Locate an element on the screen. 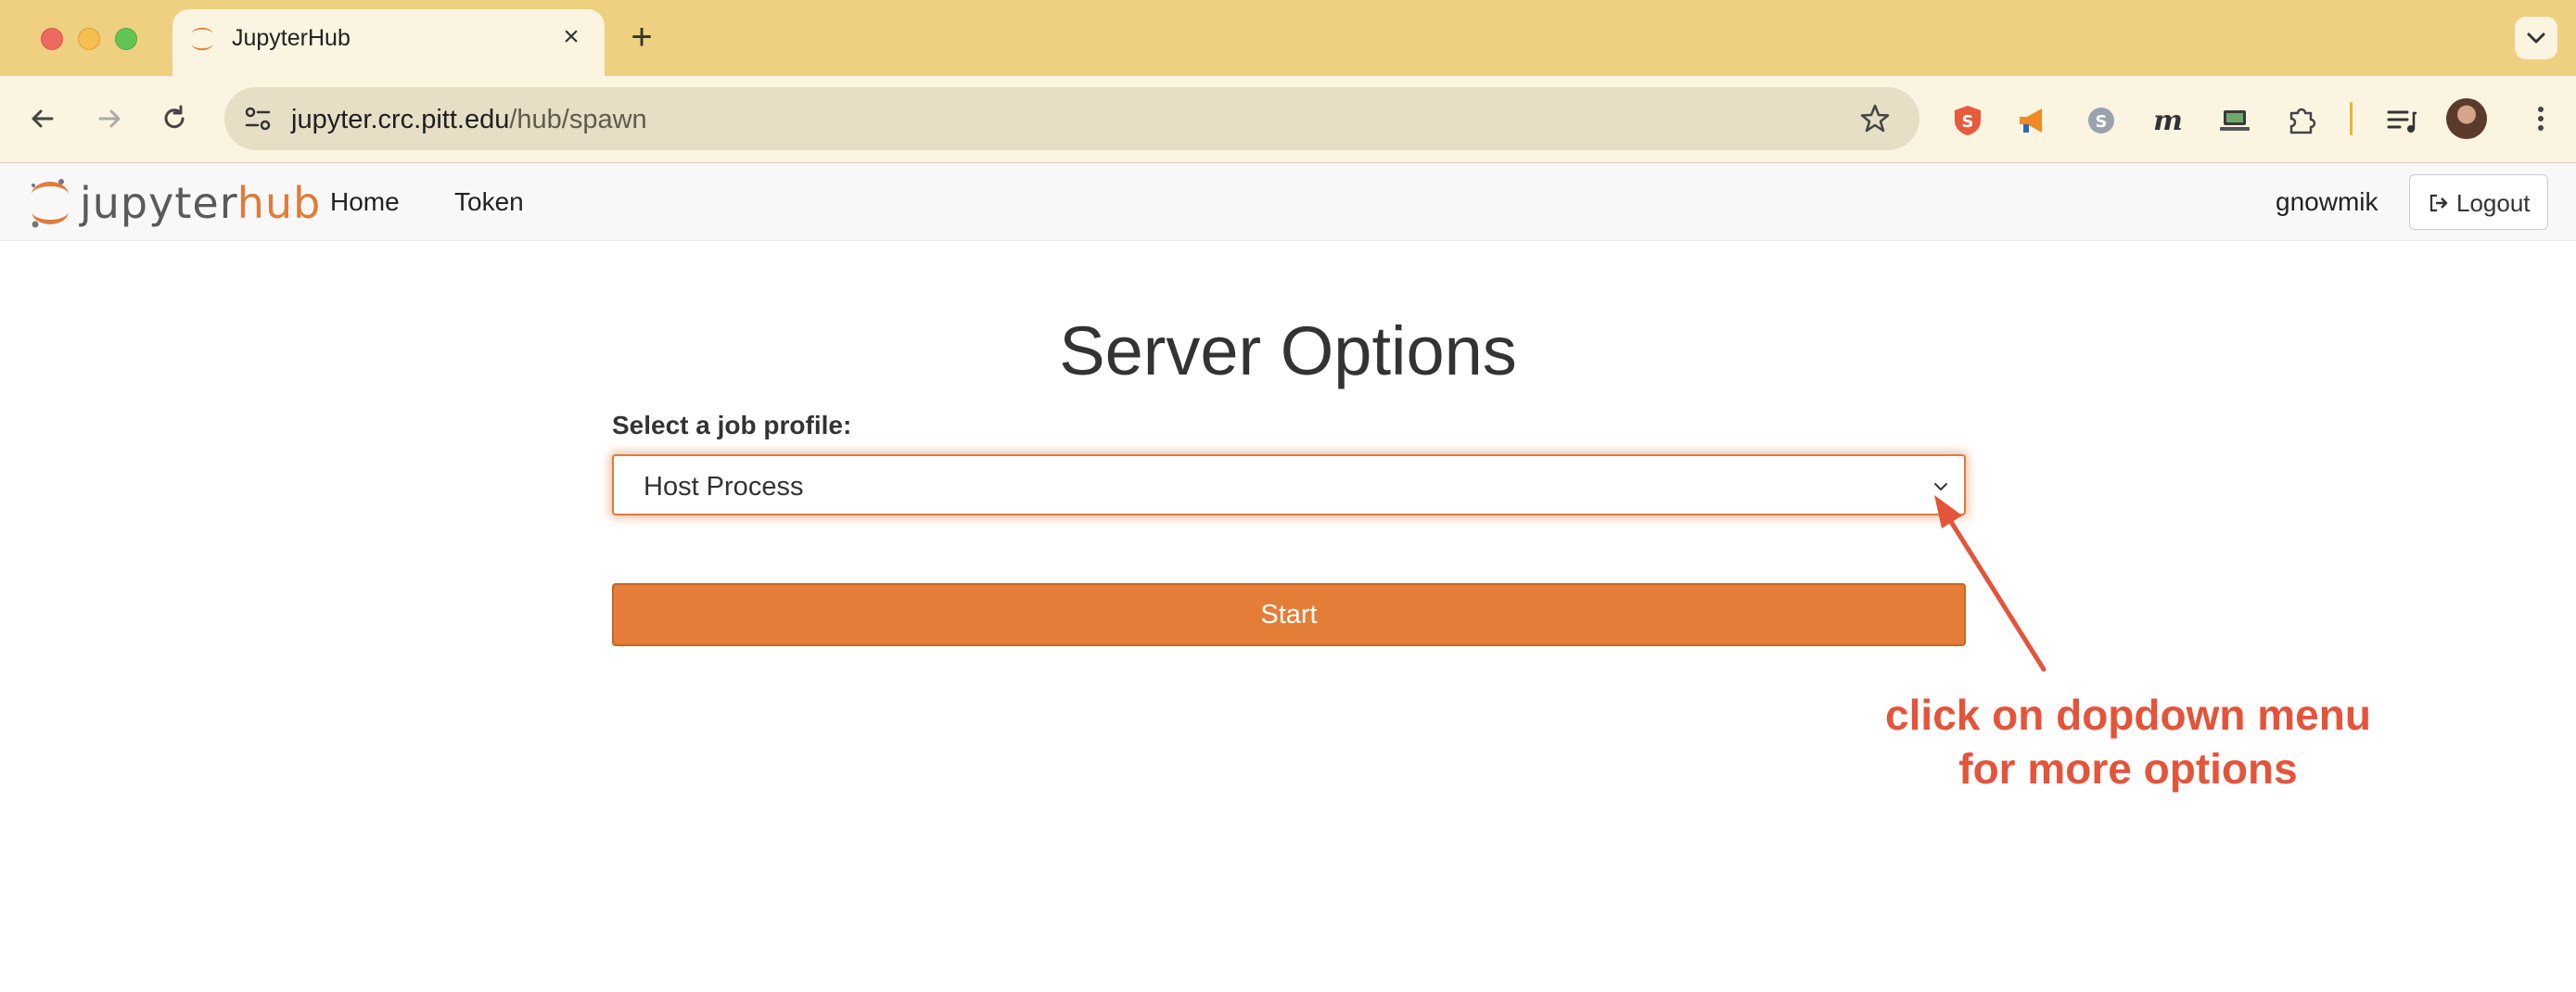 This screenshot has width=2576, height=992. browser-tab-active: JupyterHub × is located at coordinates (388, 42).